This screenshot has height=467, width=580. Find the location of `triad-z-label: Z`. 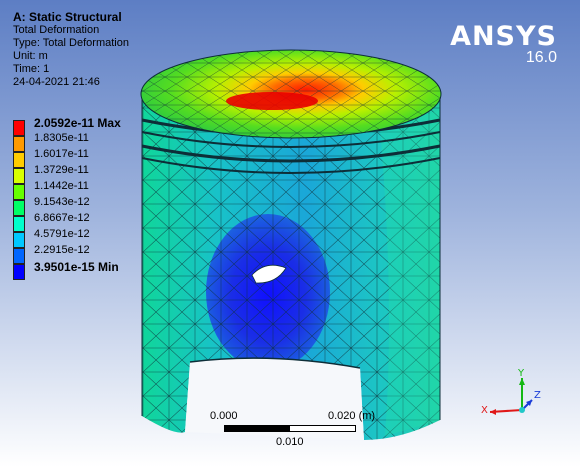

triad-z-label: Z is located at coordinates (537, 395).